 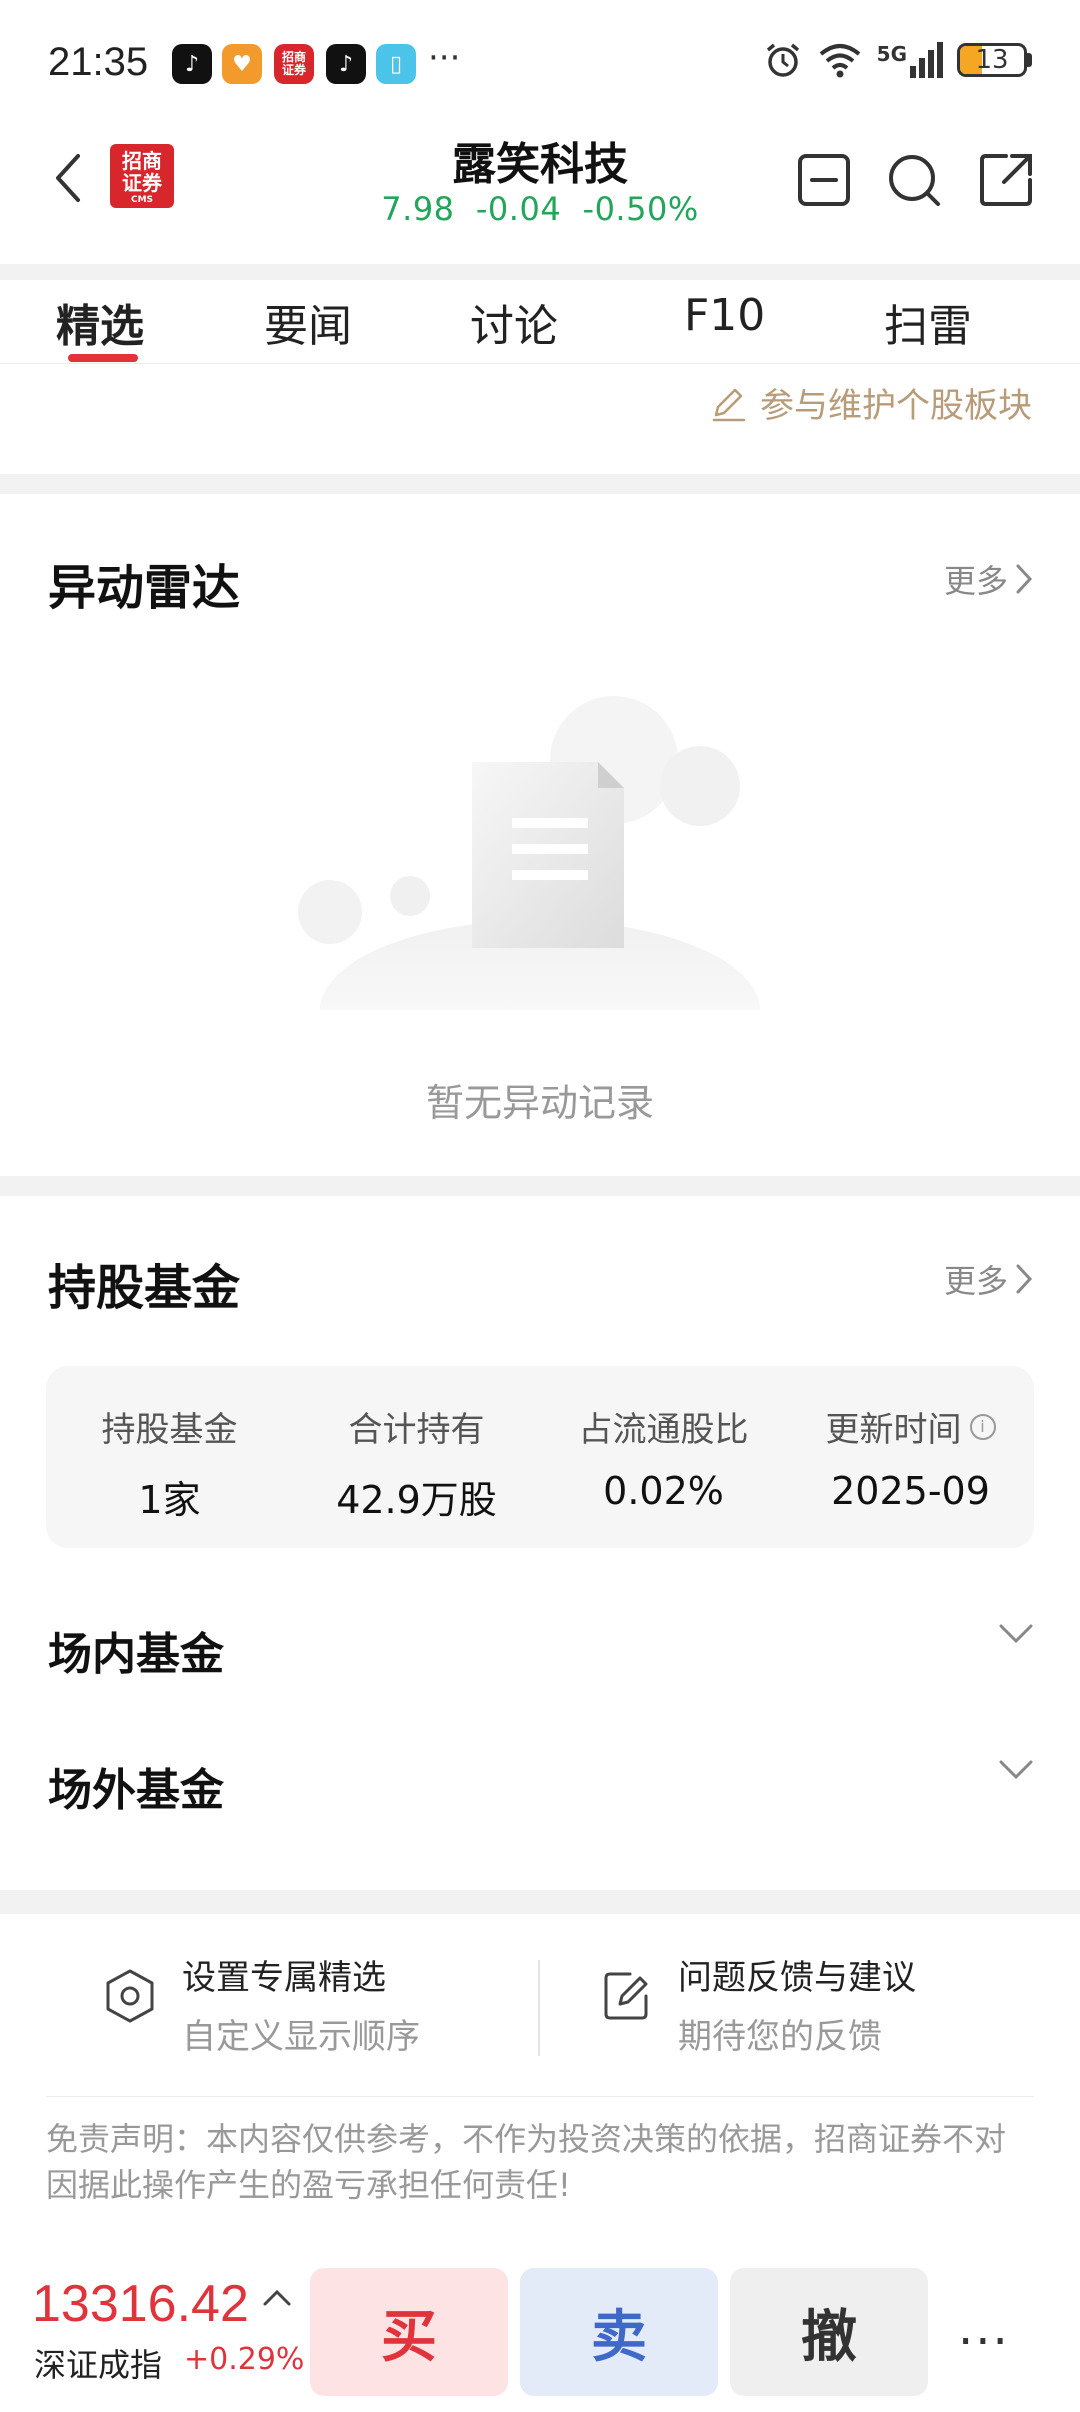 What do you see at coordinates (893, 1430) in the screenshot?
I see `stat-label: 更新时间` at bounding box center [893, 1430].